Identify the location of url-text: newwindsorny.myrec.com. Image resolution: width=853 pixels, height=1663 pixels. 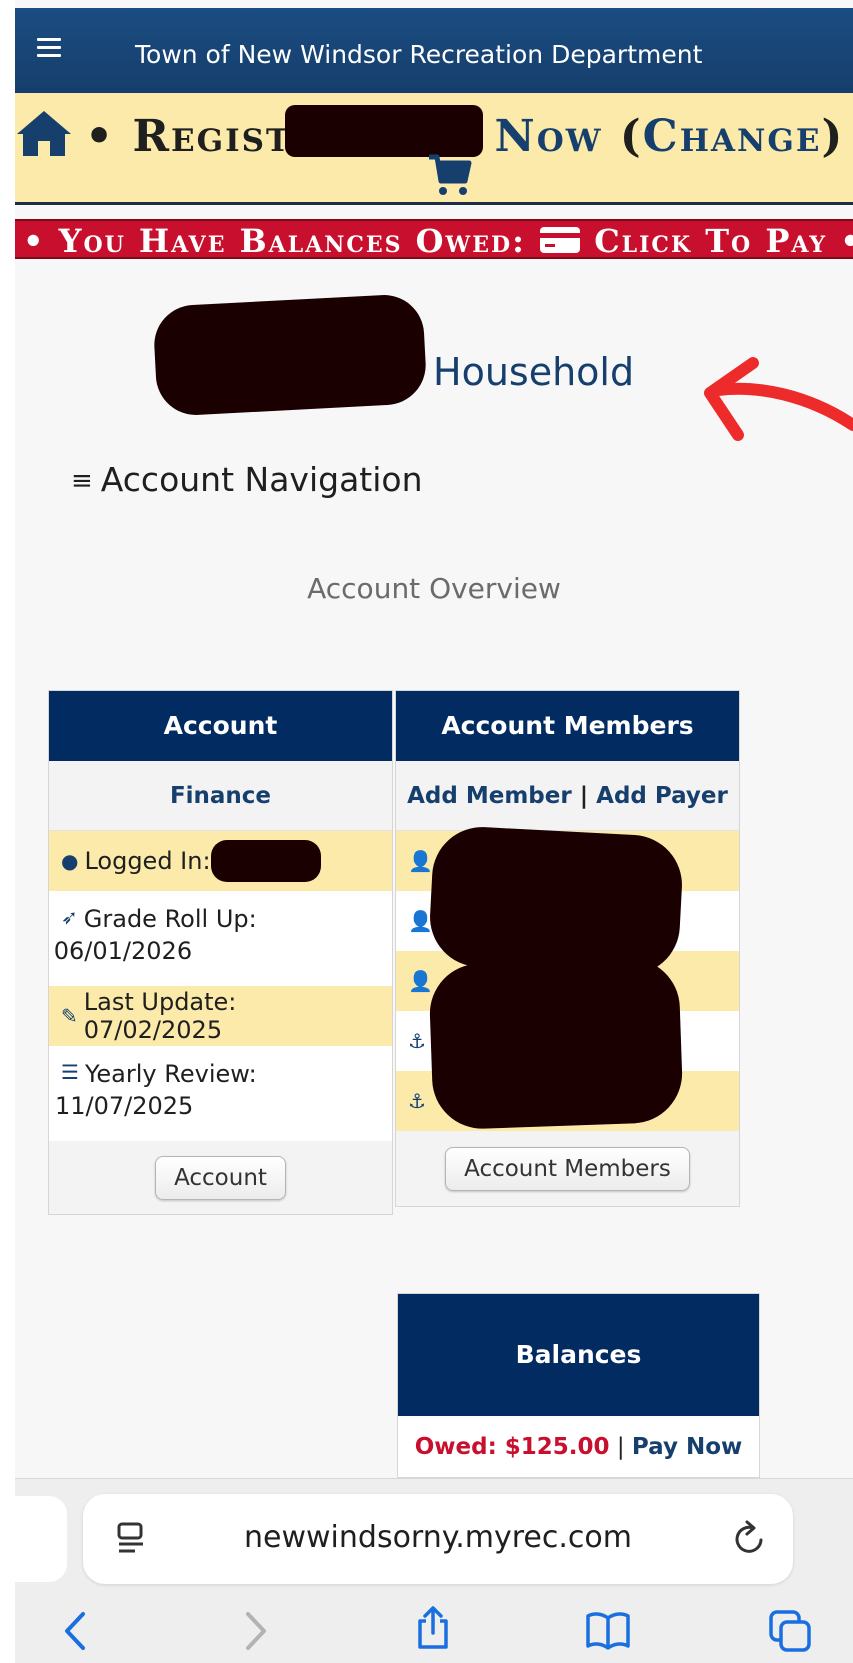
(438, 1537).